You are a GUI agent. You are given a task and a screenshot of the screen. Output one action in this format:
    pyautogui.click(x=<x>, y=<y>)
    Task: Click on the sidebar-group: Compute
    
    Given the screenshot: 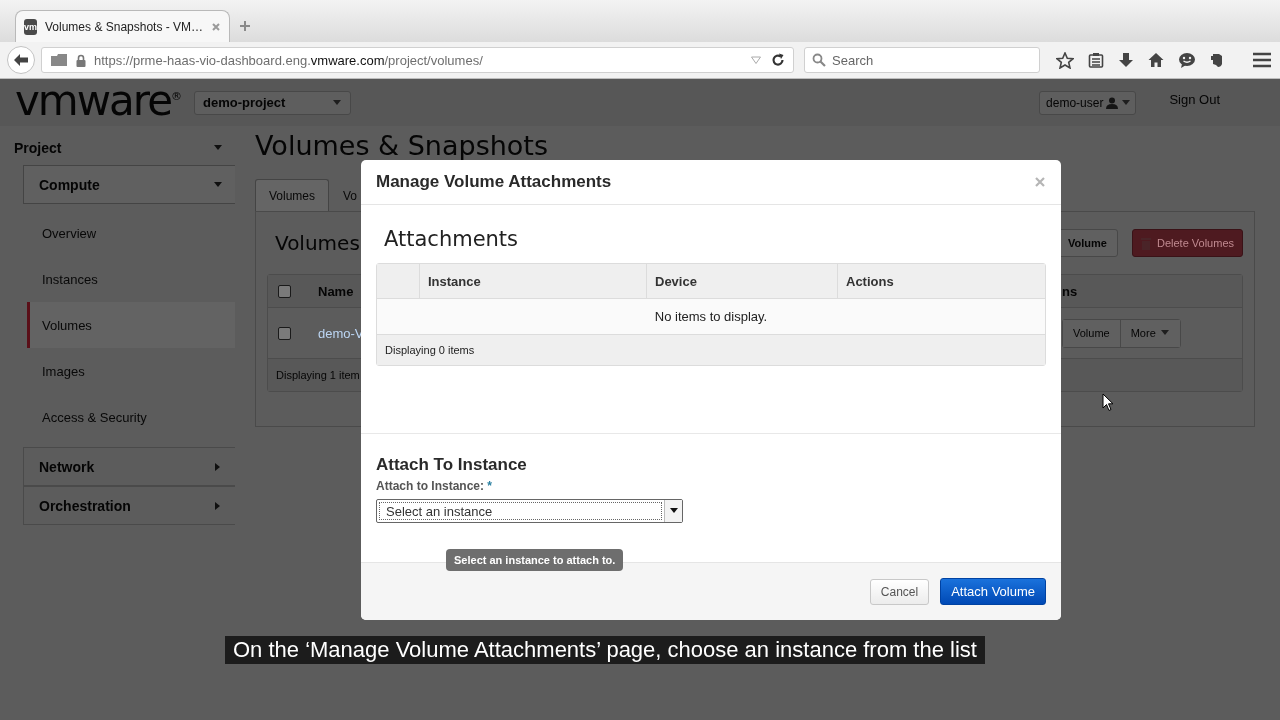 What is the action you would take?
    pyautogui.click(x=129, y=184)
    